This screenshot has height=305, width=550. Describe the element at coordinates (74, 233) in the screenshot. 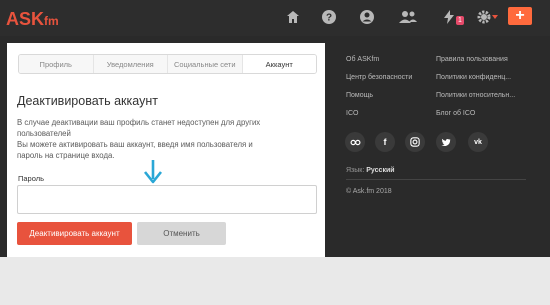

I see `deactivate-account-button: Деактивировать аккаунт` at that location.